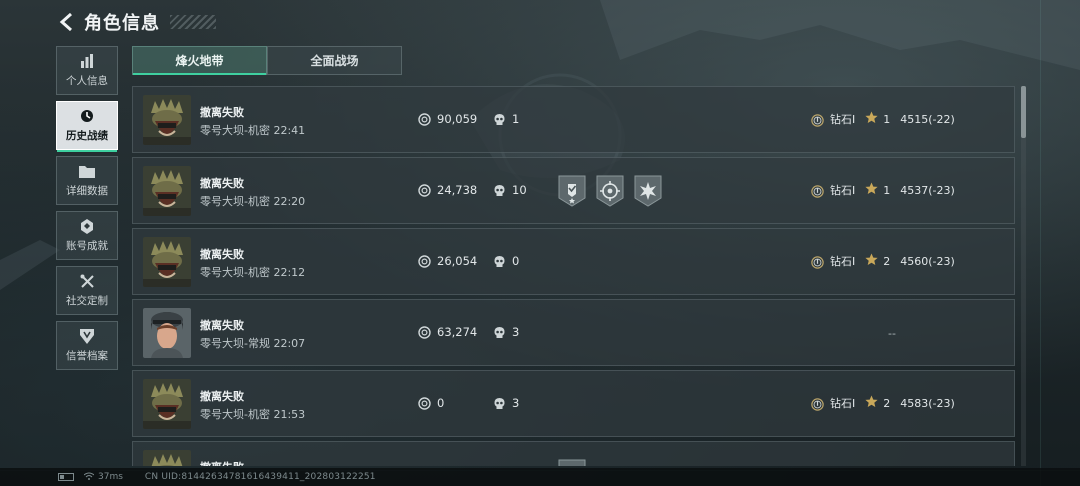  I want to click on loot-value-text: 63,274, so click(457, 332).